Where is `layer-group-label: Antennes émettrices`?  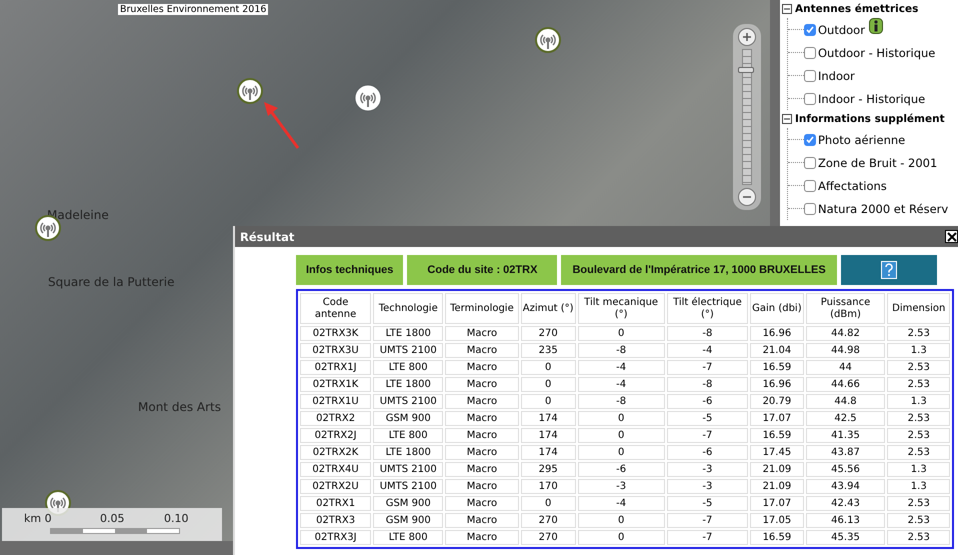
layer-group-label: Antennes émettrices is located at coordinates (856, 9).